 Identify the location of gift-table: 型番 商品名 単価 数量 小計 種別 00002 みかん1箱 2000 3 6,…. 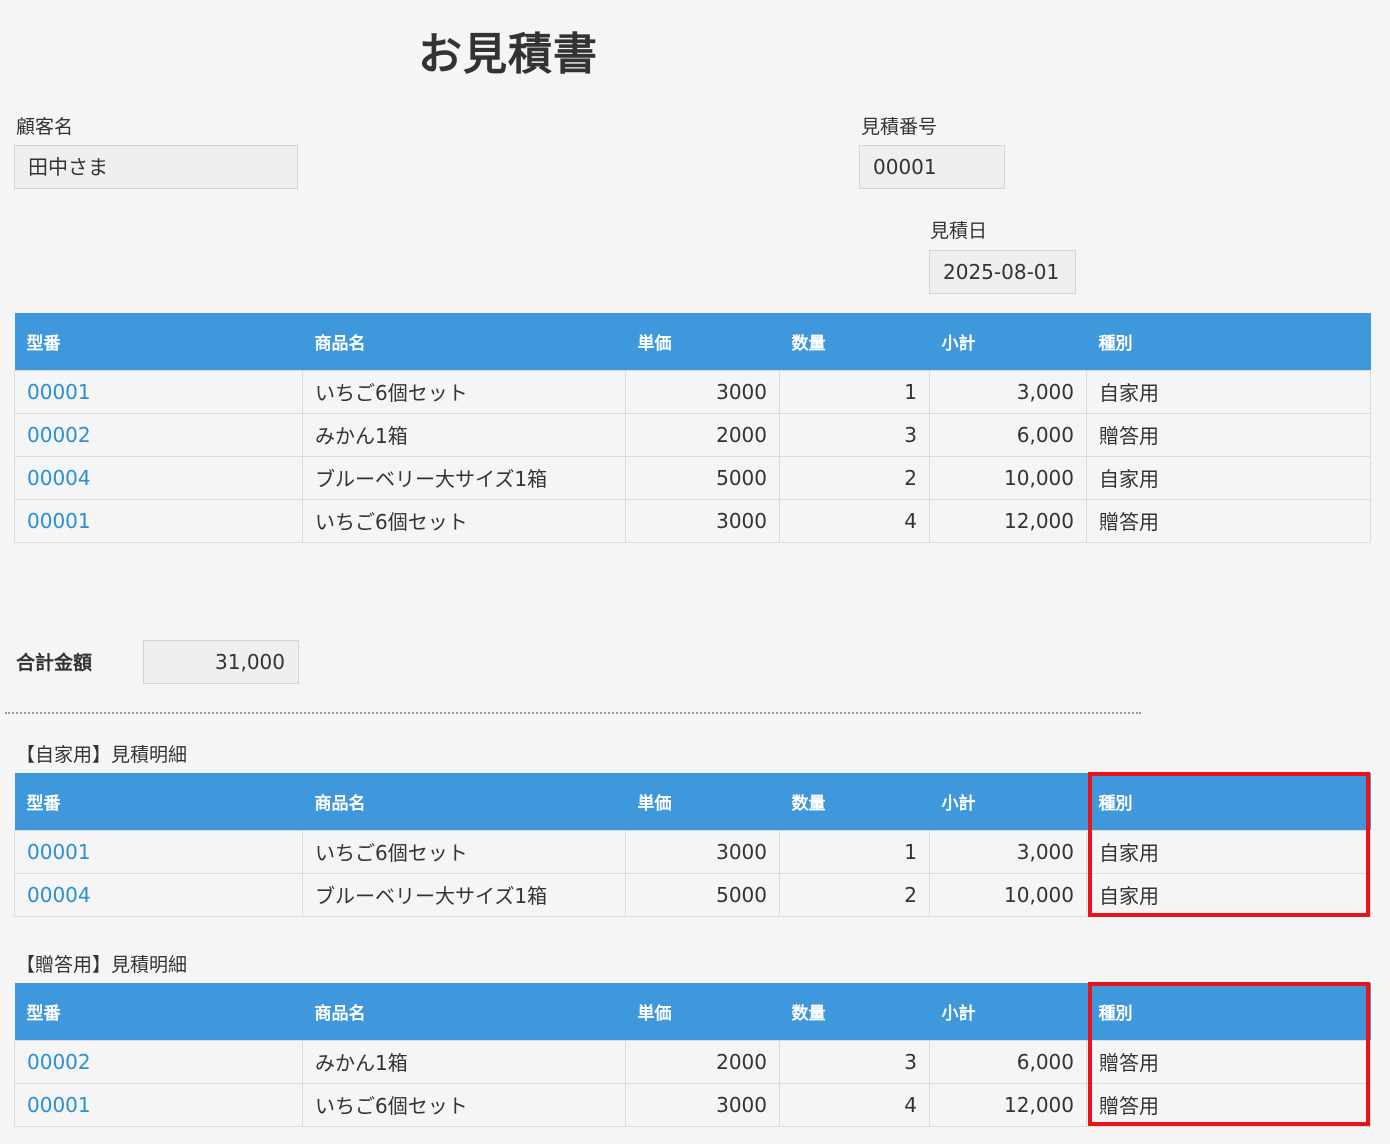
(692, 1055).